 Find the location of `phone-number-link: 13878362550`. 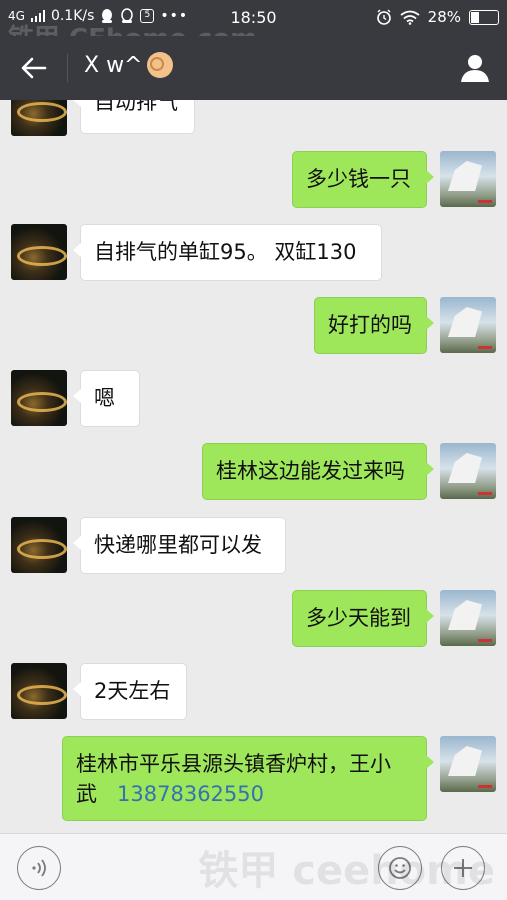

phone-number-link: 13878362550 is located at coordinates (190, 794).